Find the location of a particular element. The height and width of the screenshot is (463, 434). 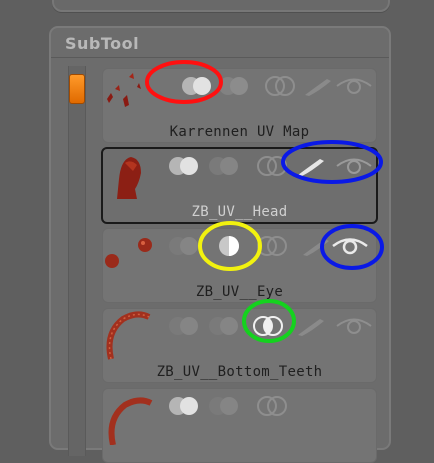

previous-panel-edge is located at coordinates (221, 6).